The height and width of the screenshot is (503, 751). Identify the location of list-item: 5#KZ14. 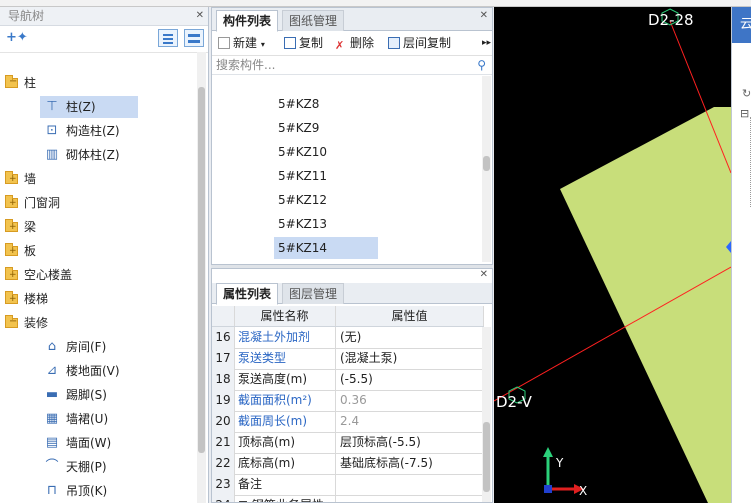
(326, 248).